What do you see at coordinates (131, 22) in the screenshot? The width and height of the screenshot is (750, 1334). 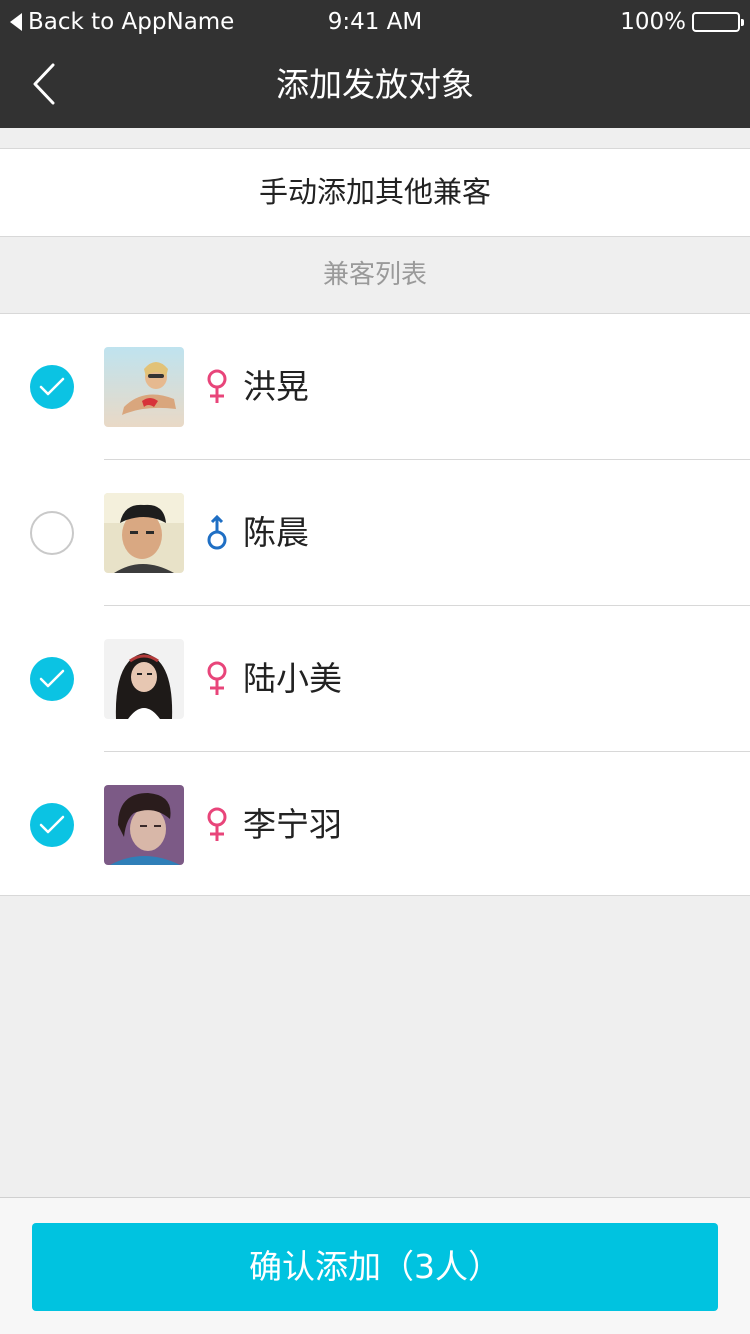 I see `status-back-label: Back to AppName` at bounding box center [131, 22].